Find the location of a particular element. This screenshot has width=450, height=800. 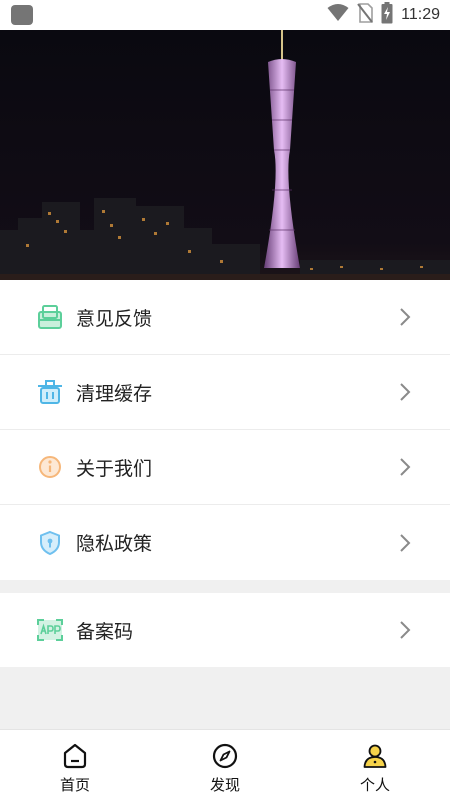

tab-discover: 发现 is located at coordinates (225, 765).